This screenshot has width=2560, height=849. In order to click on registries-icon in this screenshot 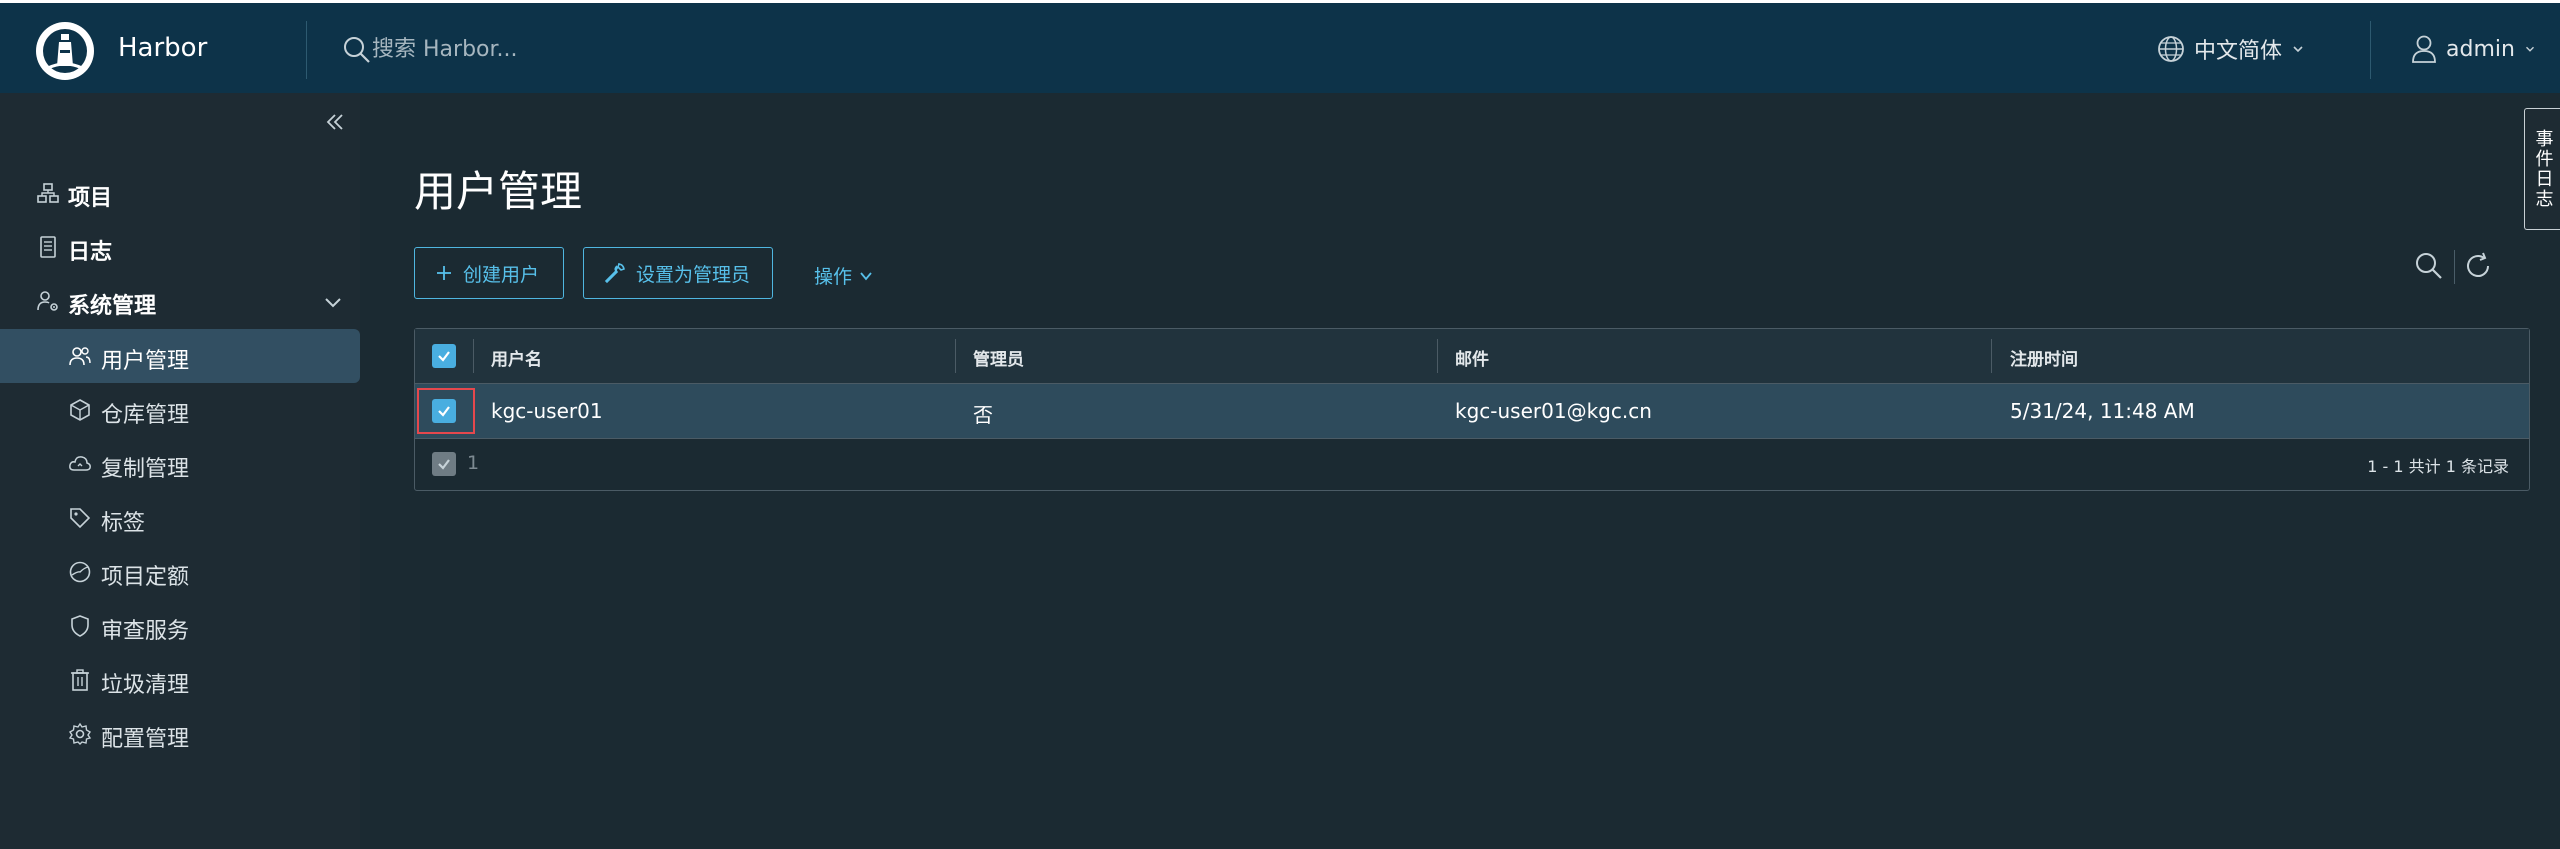, I will do `click(80, 410)`.